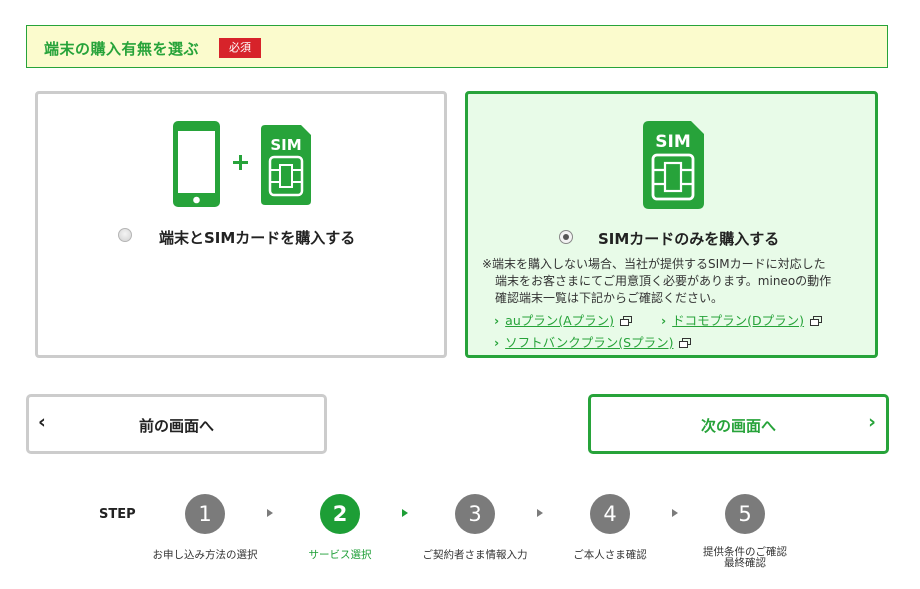 This screenshot has width=920, height=589. I want to click on link-softbank-plan: › ソフトバンクプラン(Sプラン), so click(593, 341).